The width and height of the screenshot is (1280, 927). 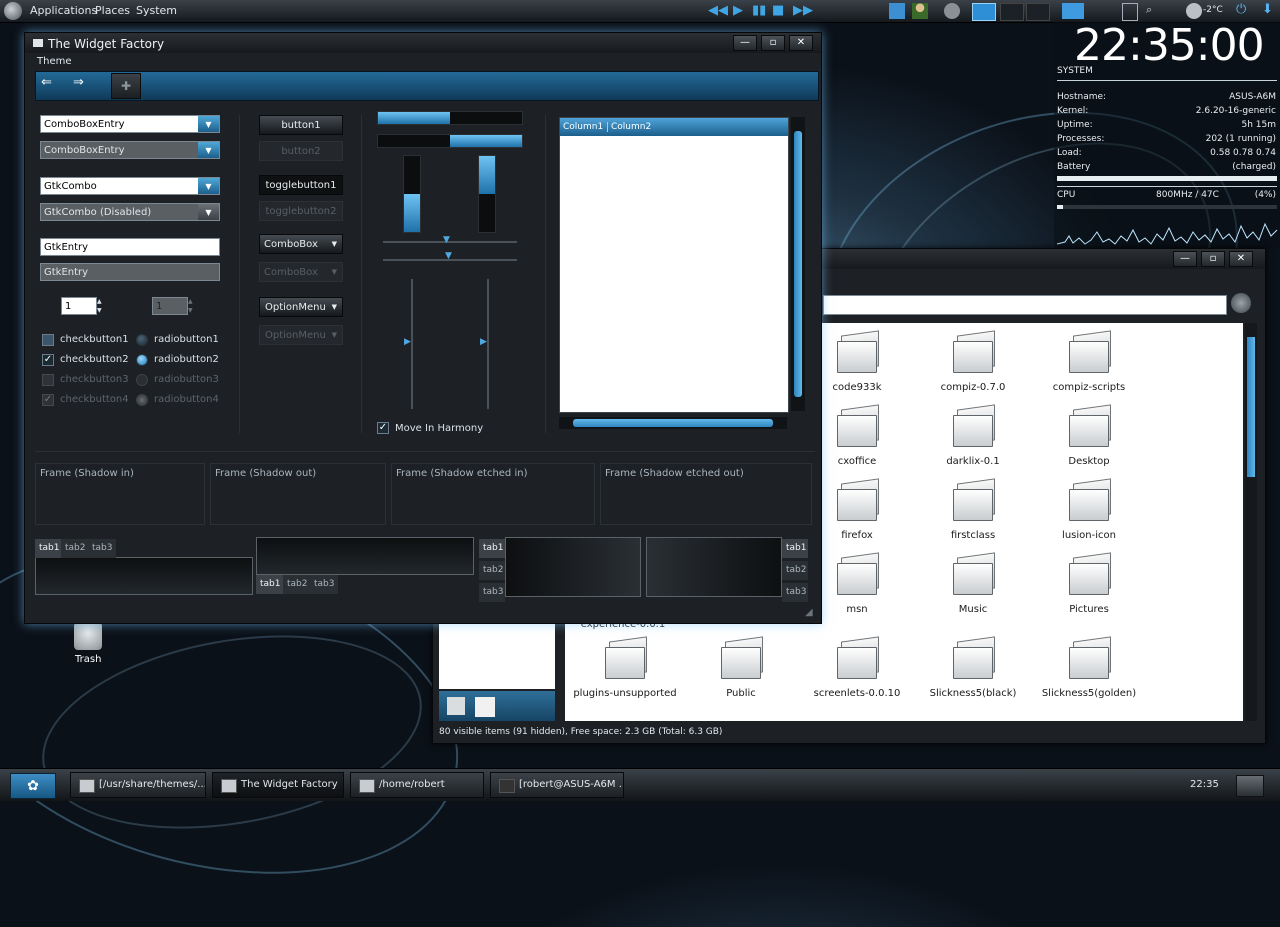 I want to click on notification-icon: ⬇, so click(x=1267, y=9).